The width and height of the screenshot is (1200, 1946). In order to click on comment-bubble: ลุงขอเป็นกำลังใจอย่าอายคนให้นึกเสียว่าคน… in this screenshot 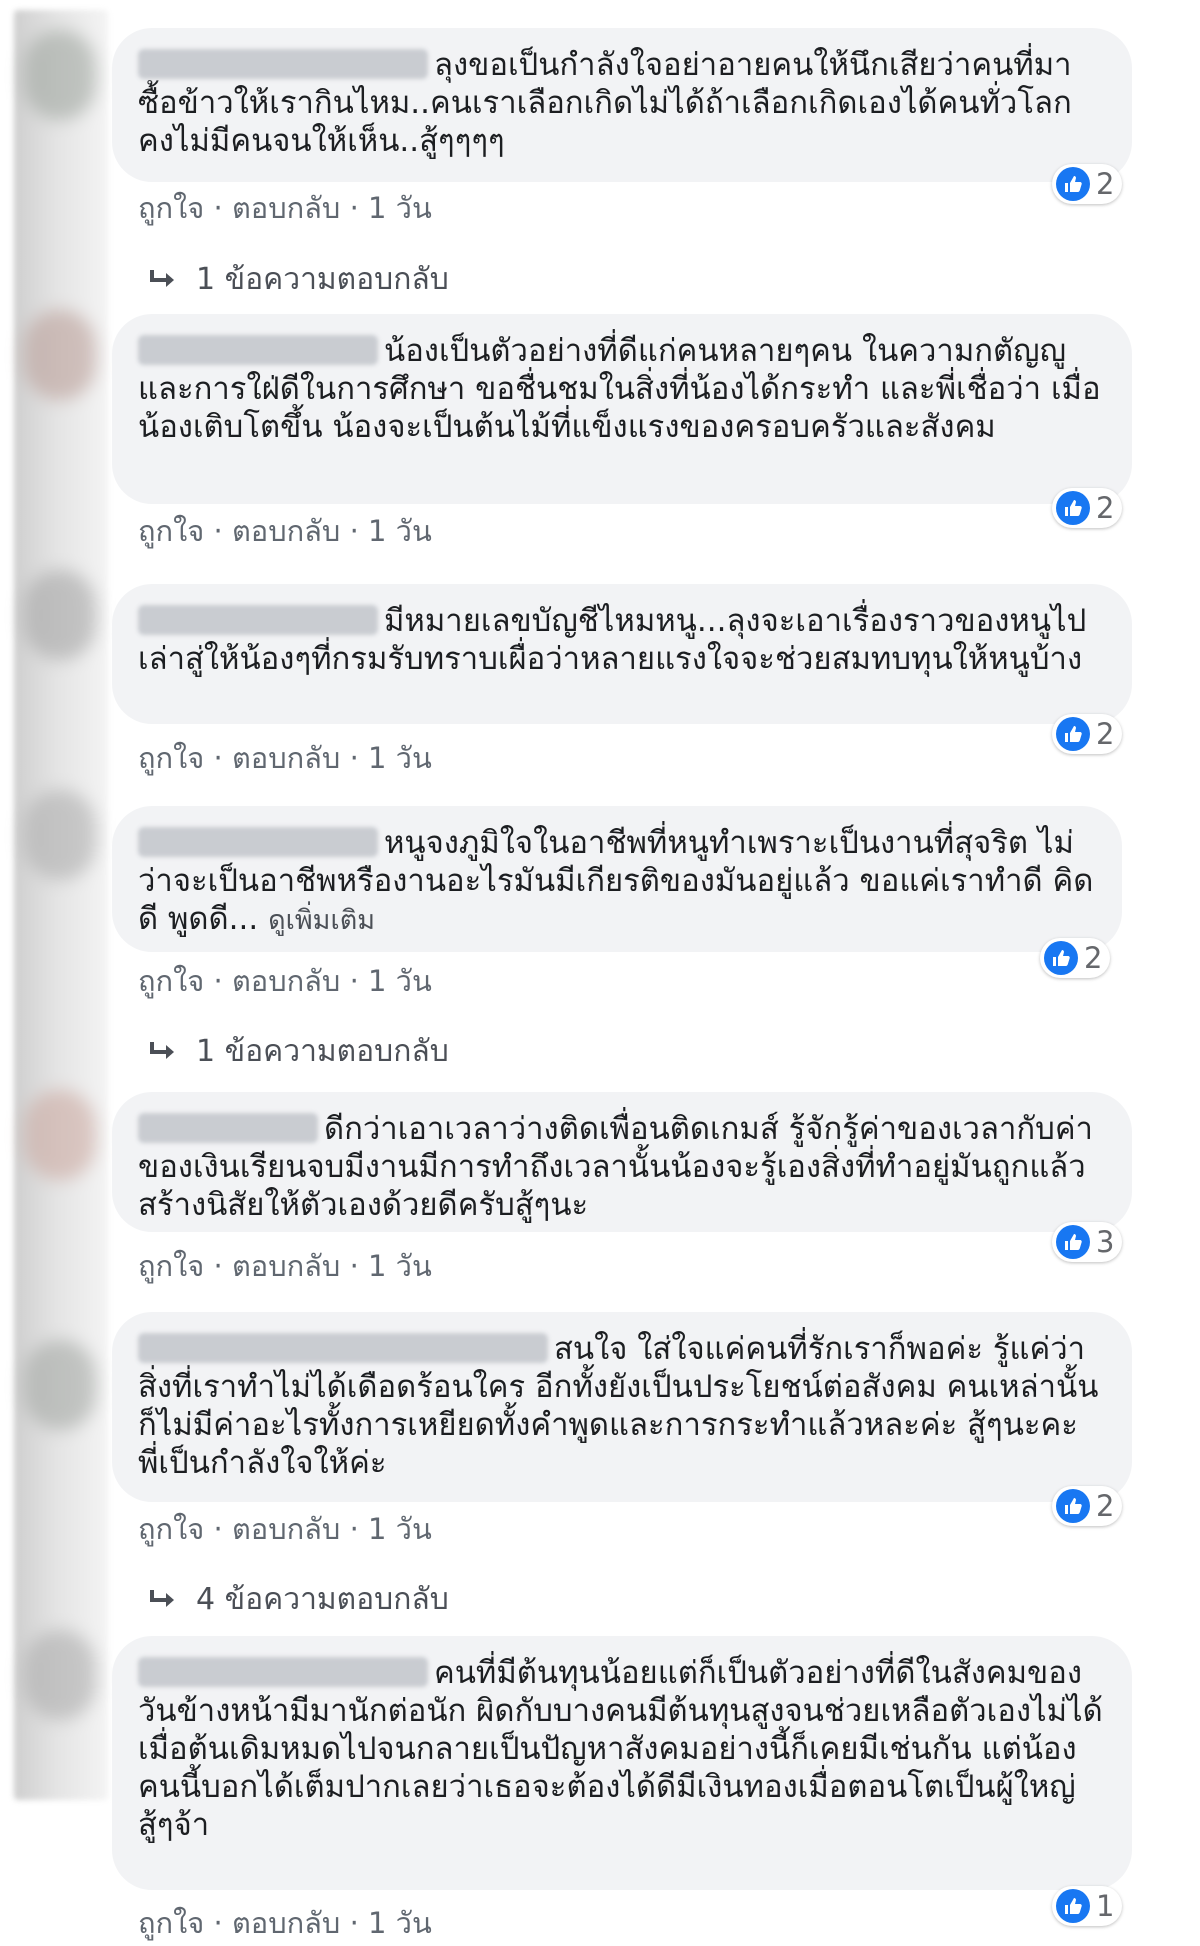, I will do `click(622, 105)`.